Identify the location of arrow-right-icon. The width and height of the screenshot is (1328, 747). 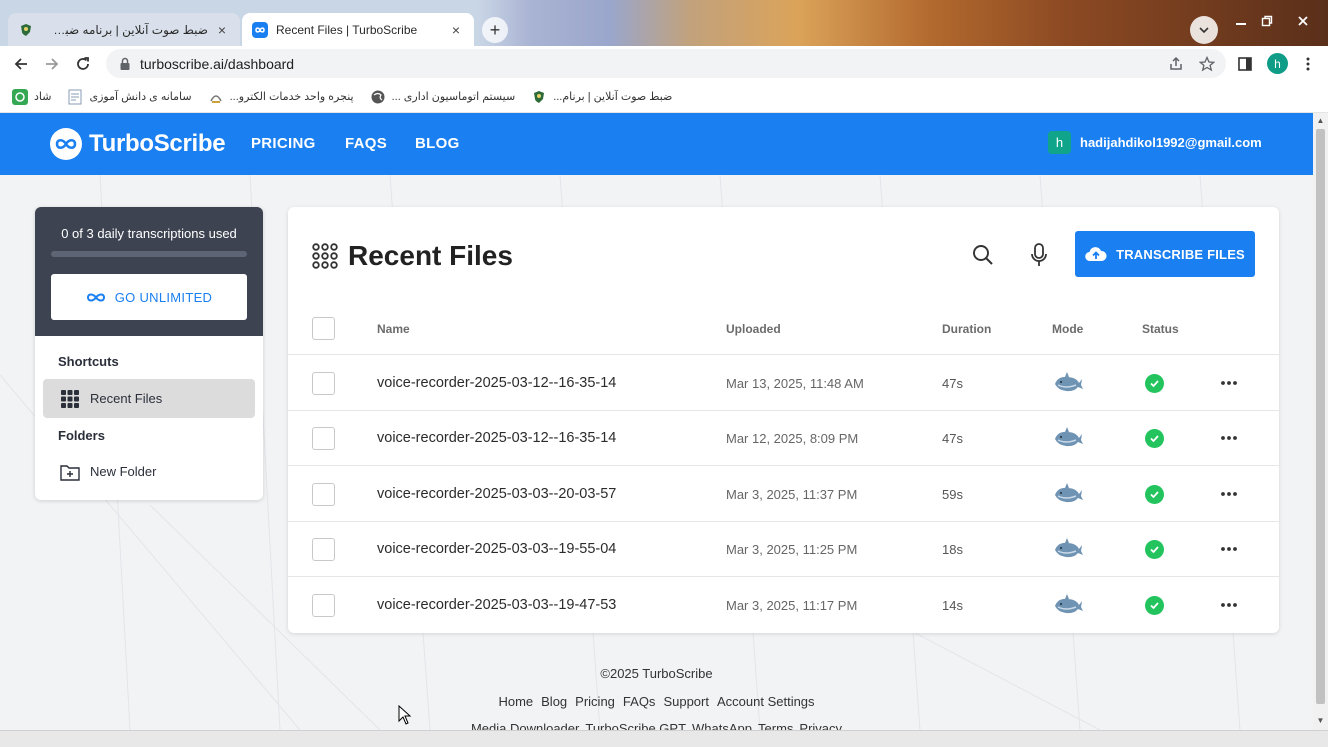
(52, 64).